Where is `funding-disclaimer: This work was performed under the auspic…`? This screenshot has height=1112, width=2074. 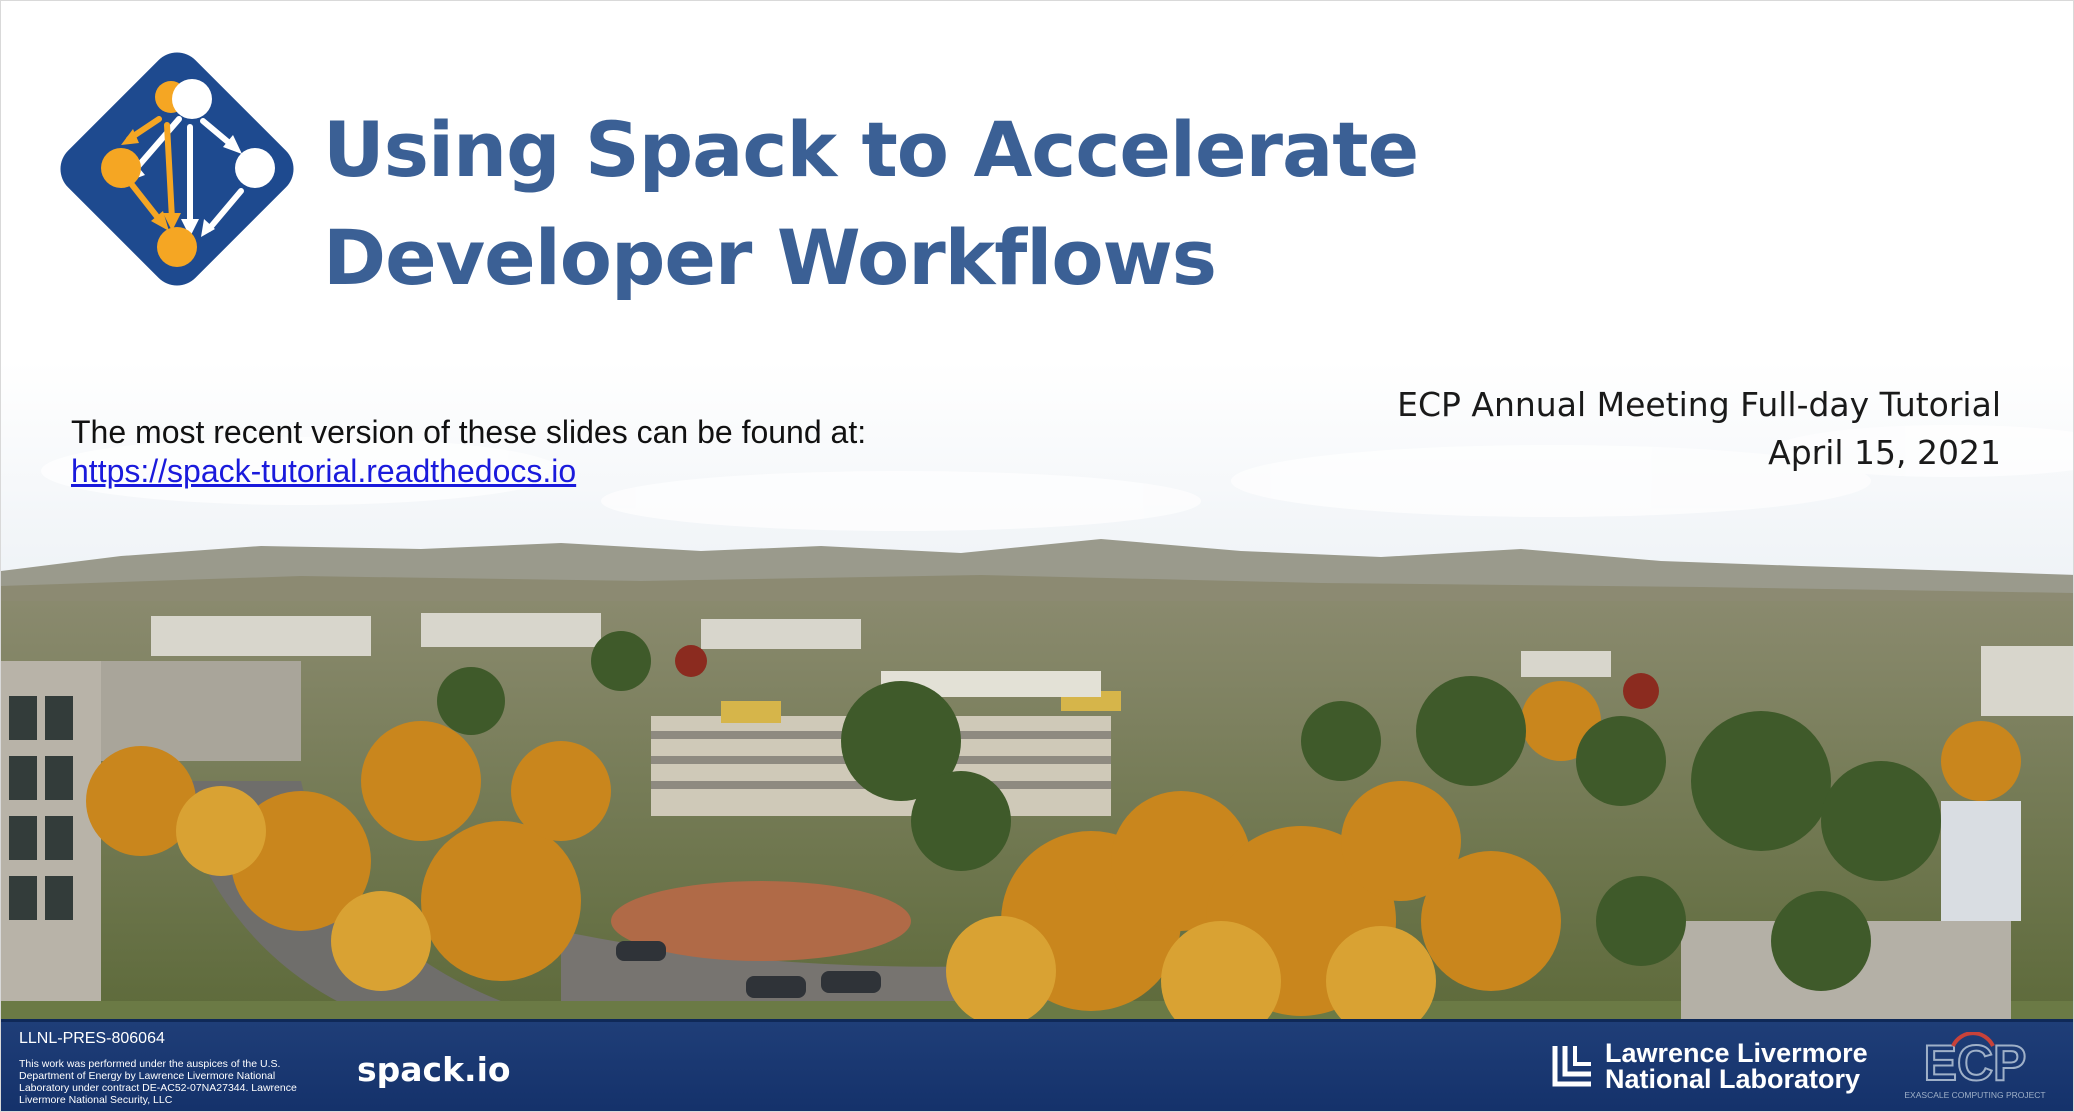 funding-disclaimer: This work was performed under the auspic… is located at coordinates (158, 1082).